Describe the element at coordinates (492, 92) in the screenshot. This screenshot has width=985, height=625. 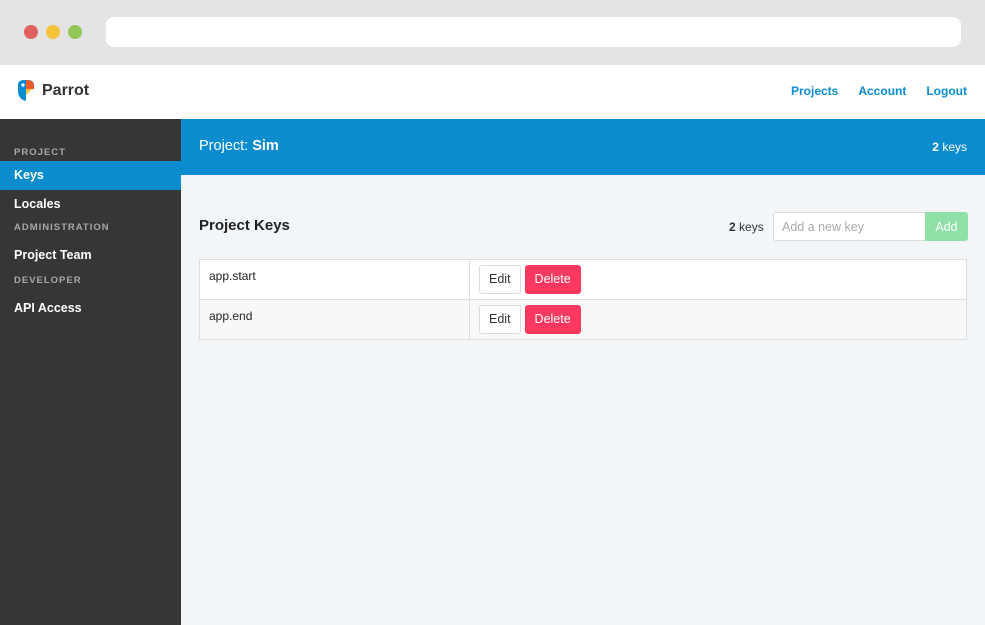
I see `top-navbar: Parrot Projects Account Logout` at that location.